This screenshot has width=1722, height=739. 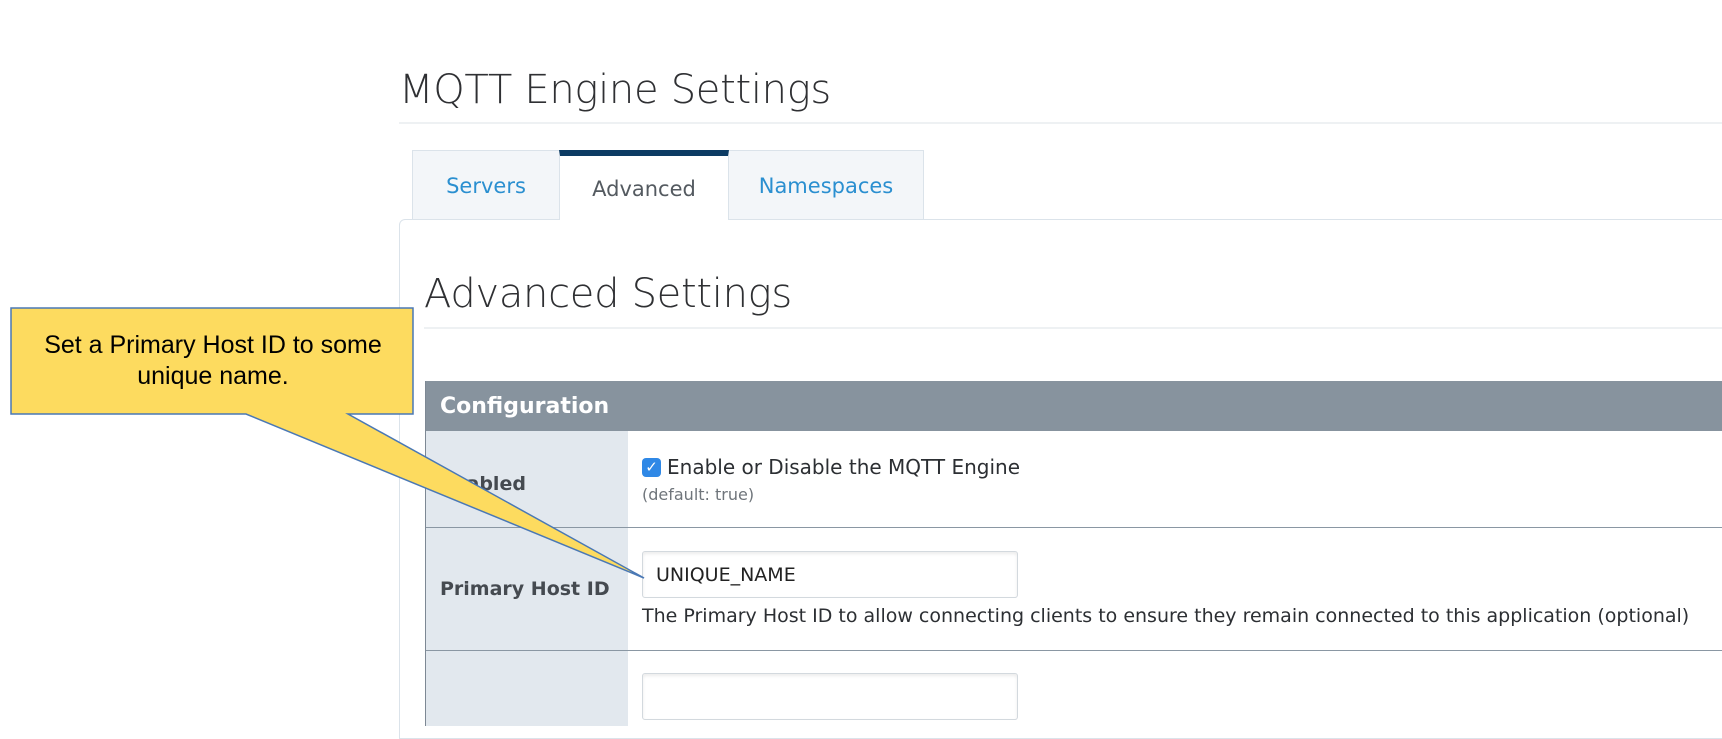 What do you see at coordinates (527, 688) in the screenshot?
I see `next-setting-label` at bounding box center [527, 688].